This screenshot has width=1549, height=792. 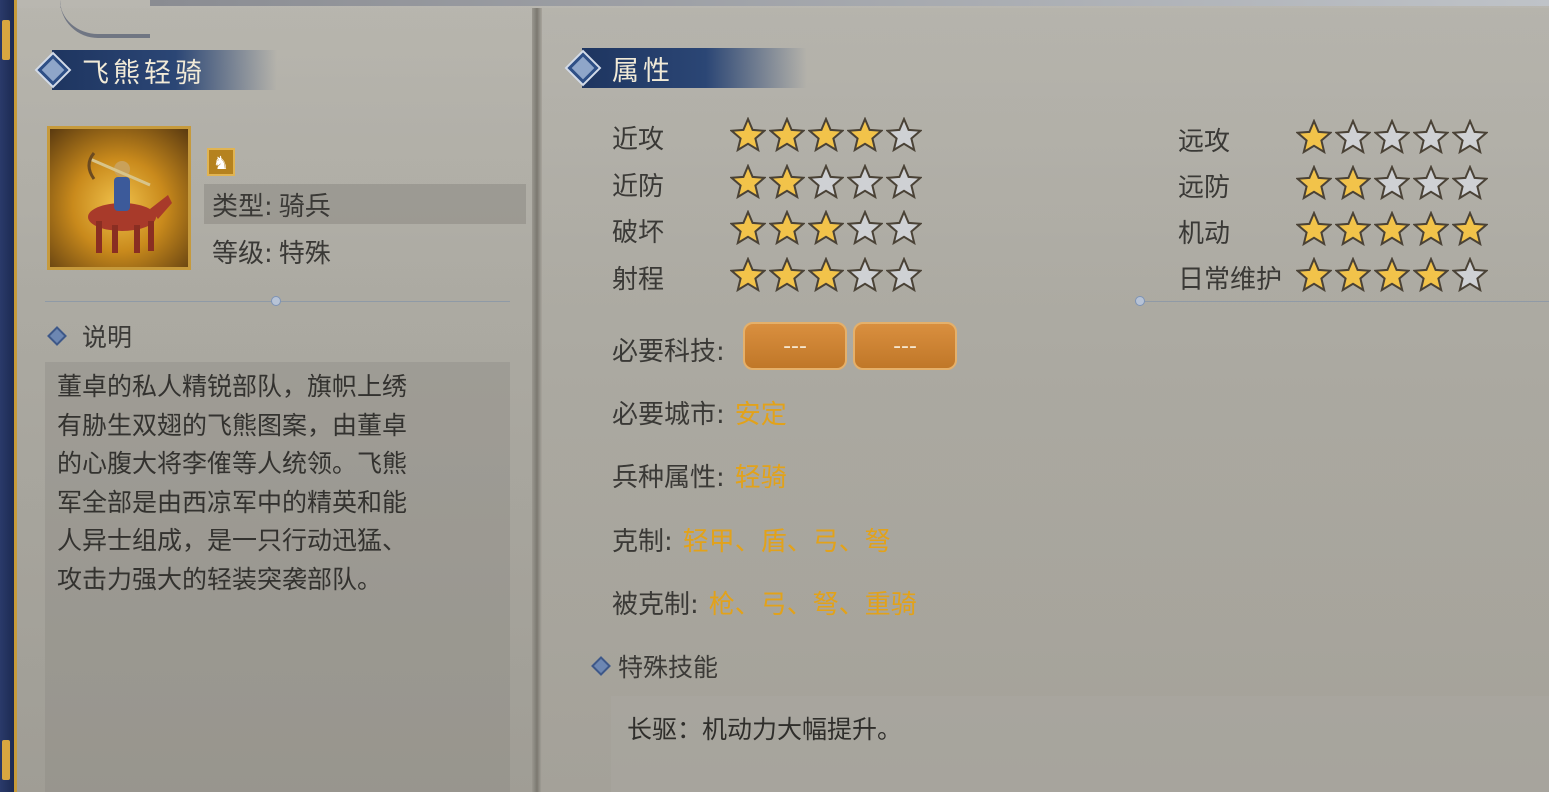 I want to click on special-skill-box: 长驱：机动力大幅提升。, so click(x=1080, y=744).